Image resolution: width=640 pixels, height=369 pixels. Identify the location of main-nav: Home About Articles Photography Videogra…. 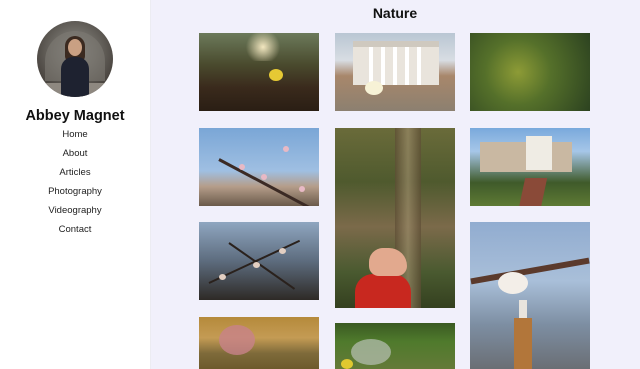
(75, 186).